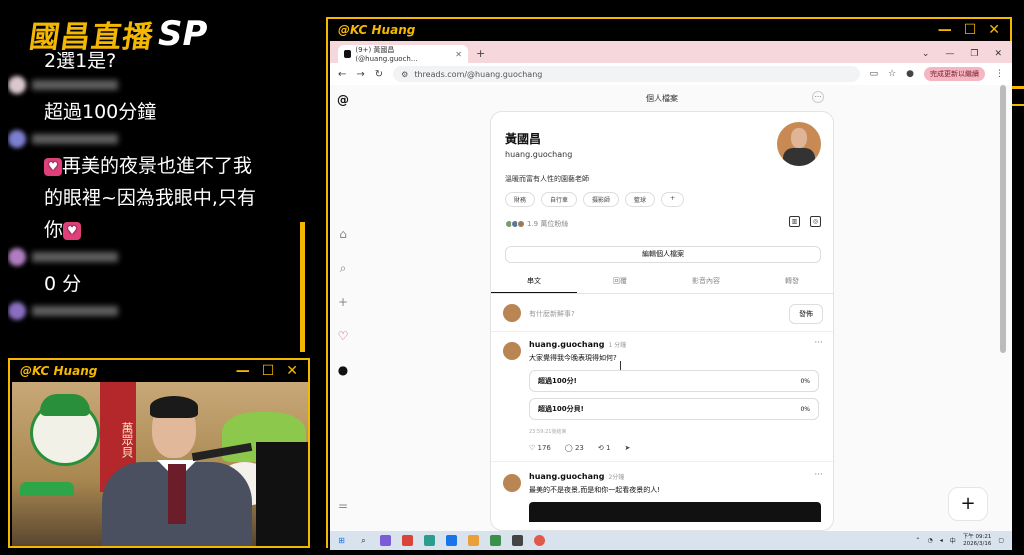  Describe the element at coordinates (663, 254) in the screenshot. I see `edit-profile-button: 編輯個人檔案` at that location.